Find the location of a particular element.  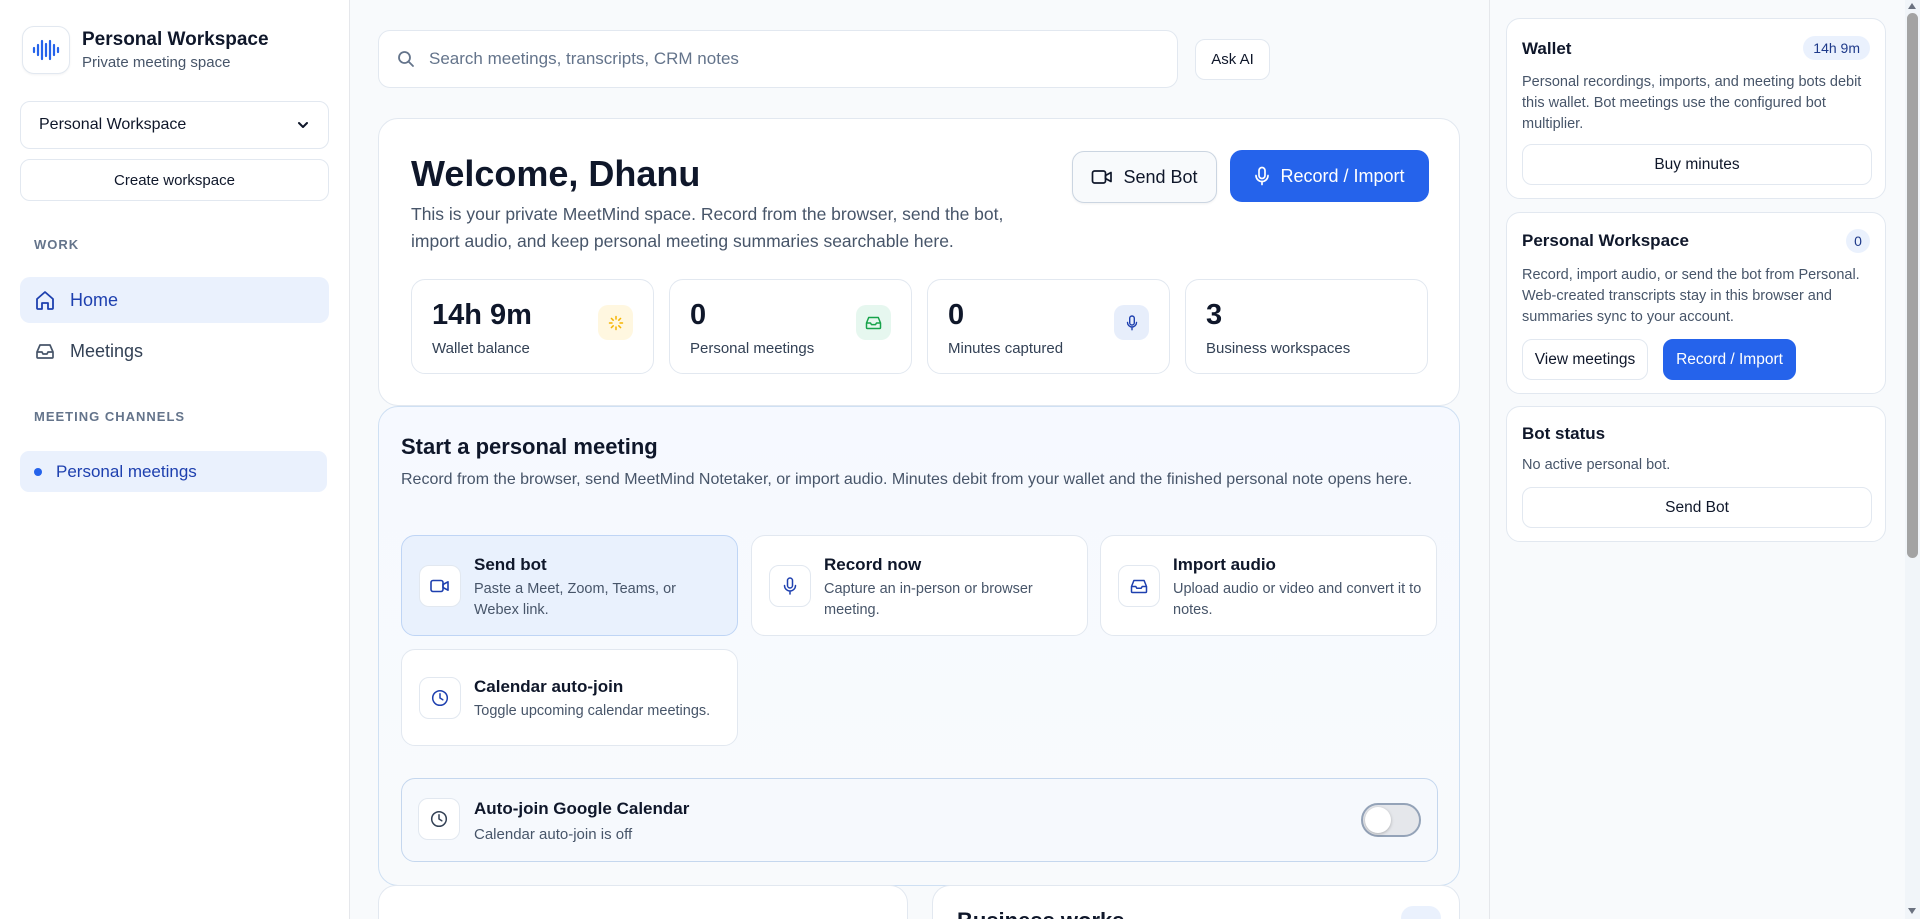

scrollbar-thumb is located at coordinates (1912, 285).